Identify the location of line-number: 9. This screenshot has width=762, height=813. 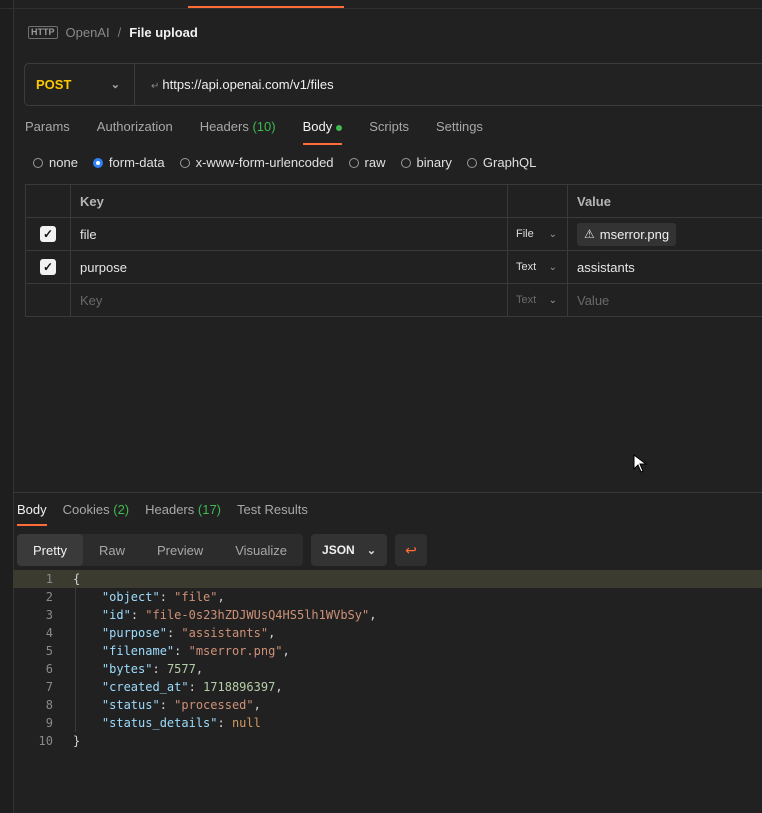
(49, 723).